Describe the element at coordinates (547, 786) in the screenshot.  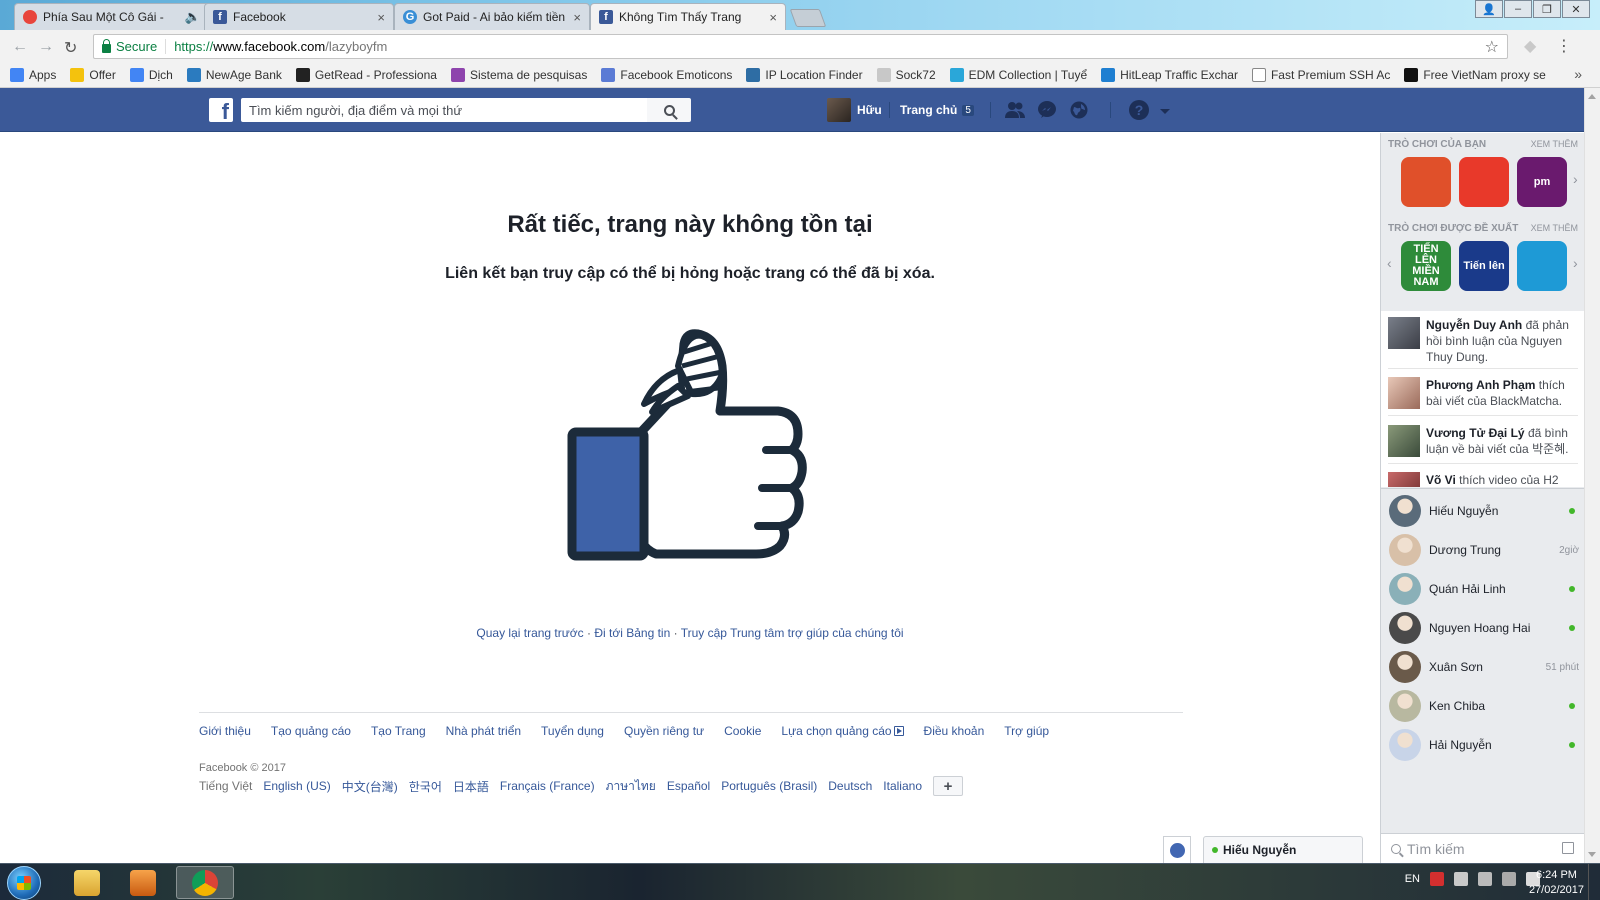
I see `language-link: Français (France)` at that location.